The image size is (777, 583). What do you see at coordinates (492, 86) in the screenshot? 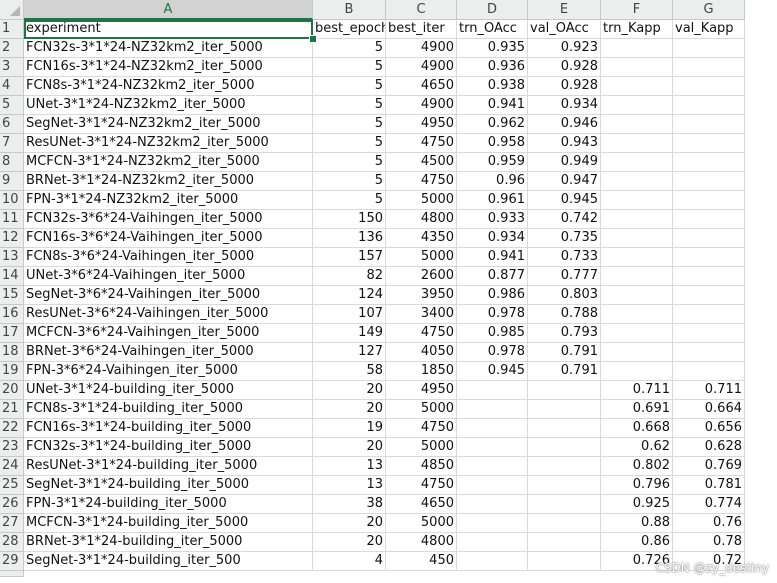
I see `cell-d4: 0.938` at bounding box center [492, 86].